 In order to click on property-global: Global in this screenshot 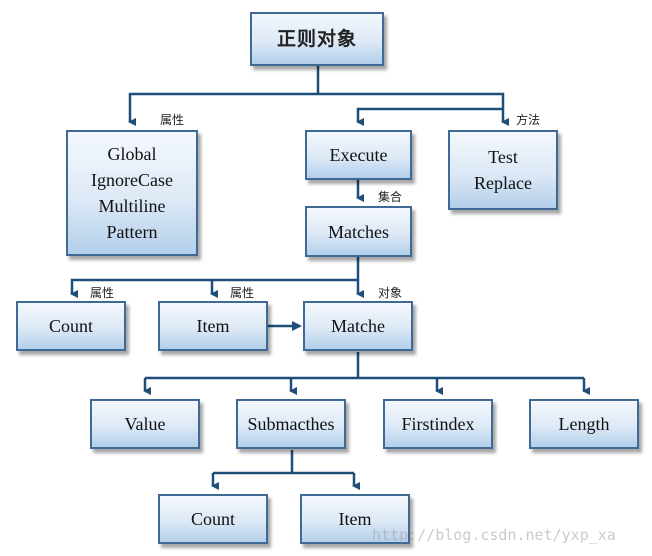, I will do `click(132, 154)`.